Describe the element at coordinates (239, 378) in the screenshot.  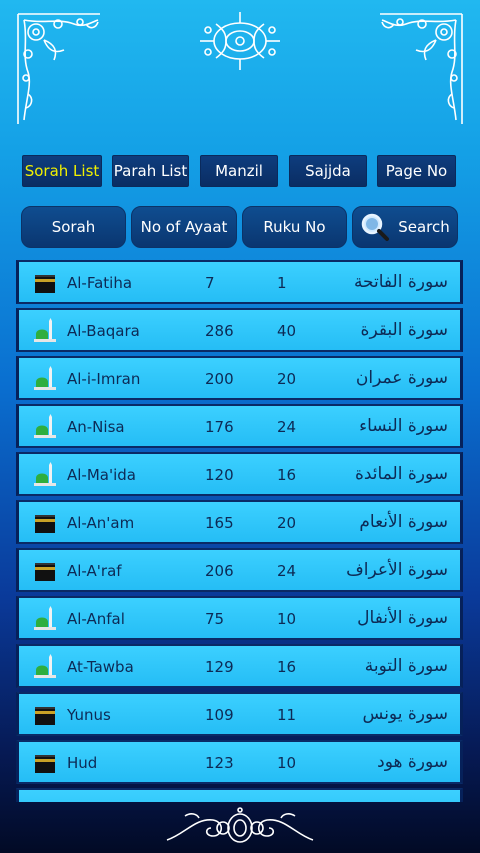
I see `surah-row: Al-i-Imran 200 20 سورة عمران` at that location.